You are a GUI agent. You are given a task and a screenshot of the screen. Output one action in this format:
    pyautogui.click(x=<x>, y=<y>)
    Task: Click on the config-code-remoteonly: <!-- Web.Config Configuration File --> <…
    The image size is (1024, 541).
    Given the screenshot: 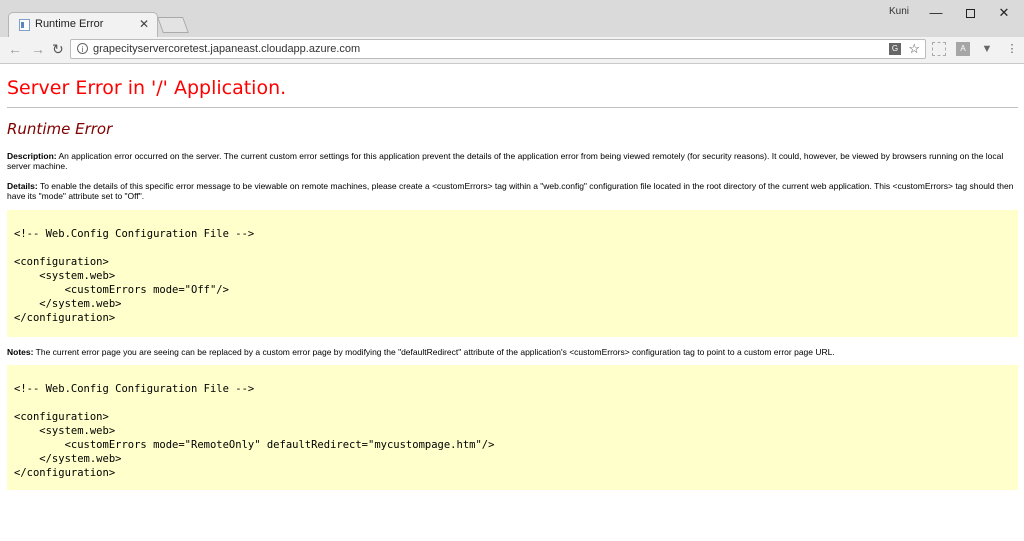 What is the action you would take?
    pyautogui.click(x=254, y=431)
    